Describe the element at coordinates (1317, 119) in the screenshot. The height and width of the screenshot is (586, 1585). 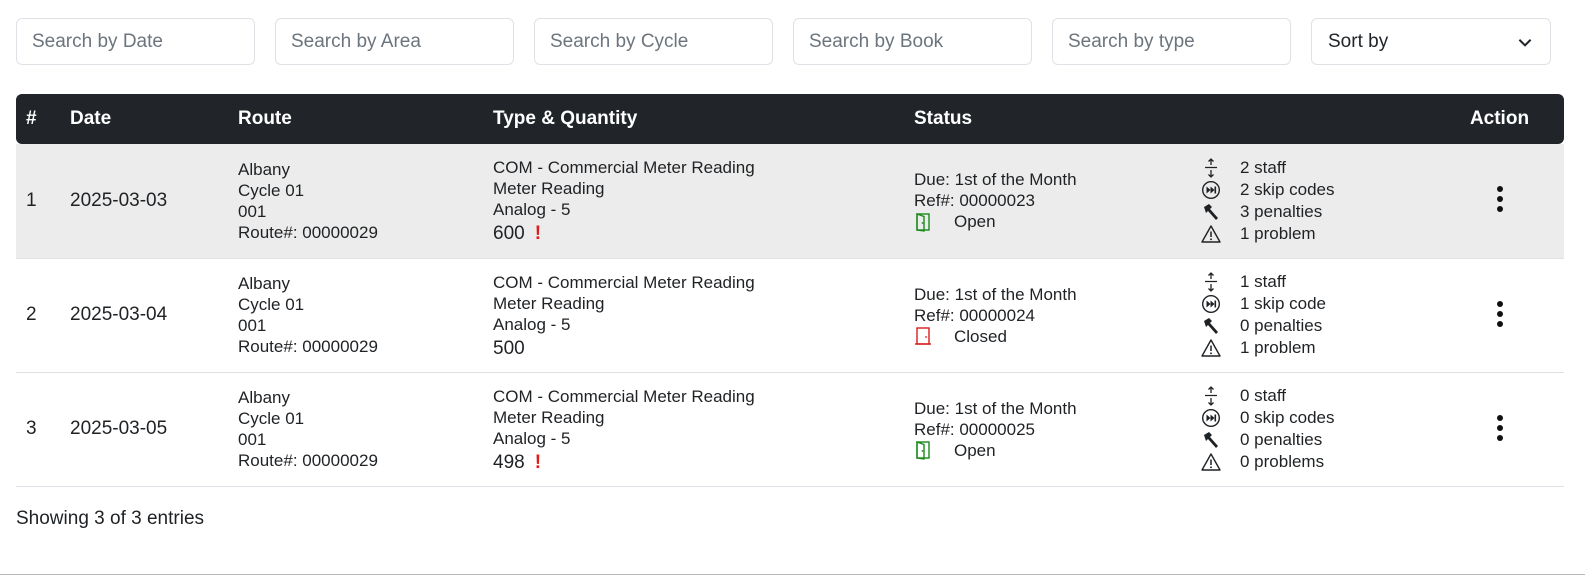
I see `header-counts` at that location.